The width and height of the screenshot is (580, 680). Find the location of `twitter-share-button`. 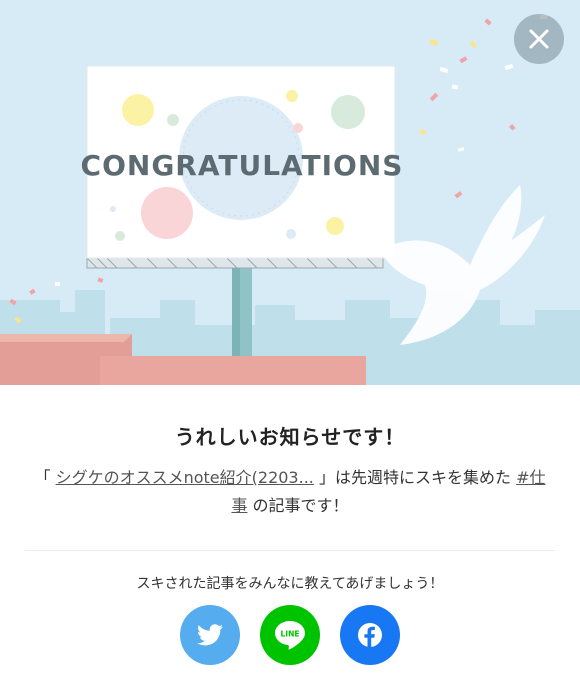

twitter-share-button is located at coordinates (210, 635).